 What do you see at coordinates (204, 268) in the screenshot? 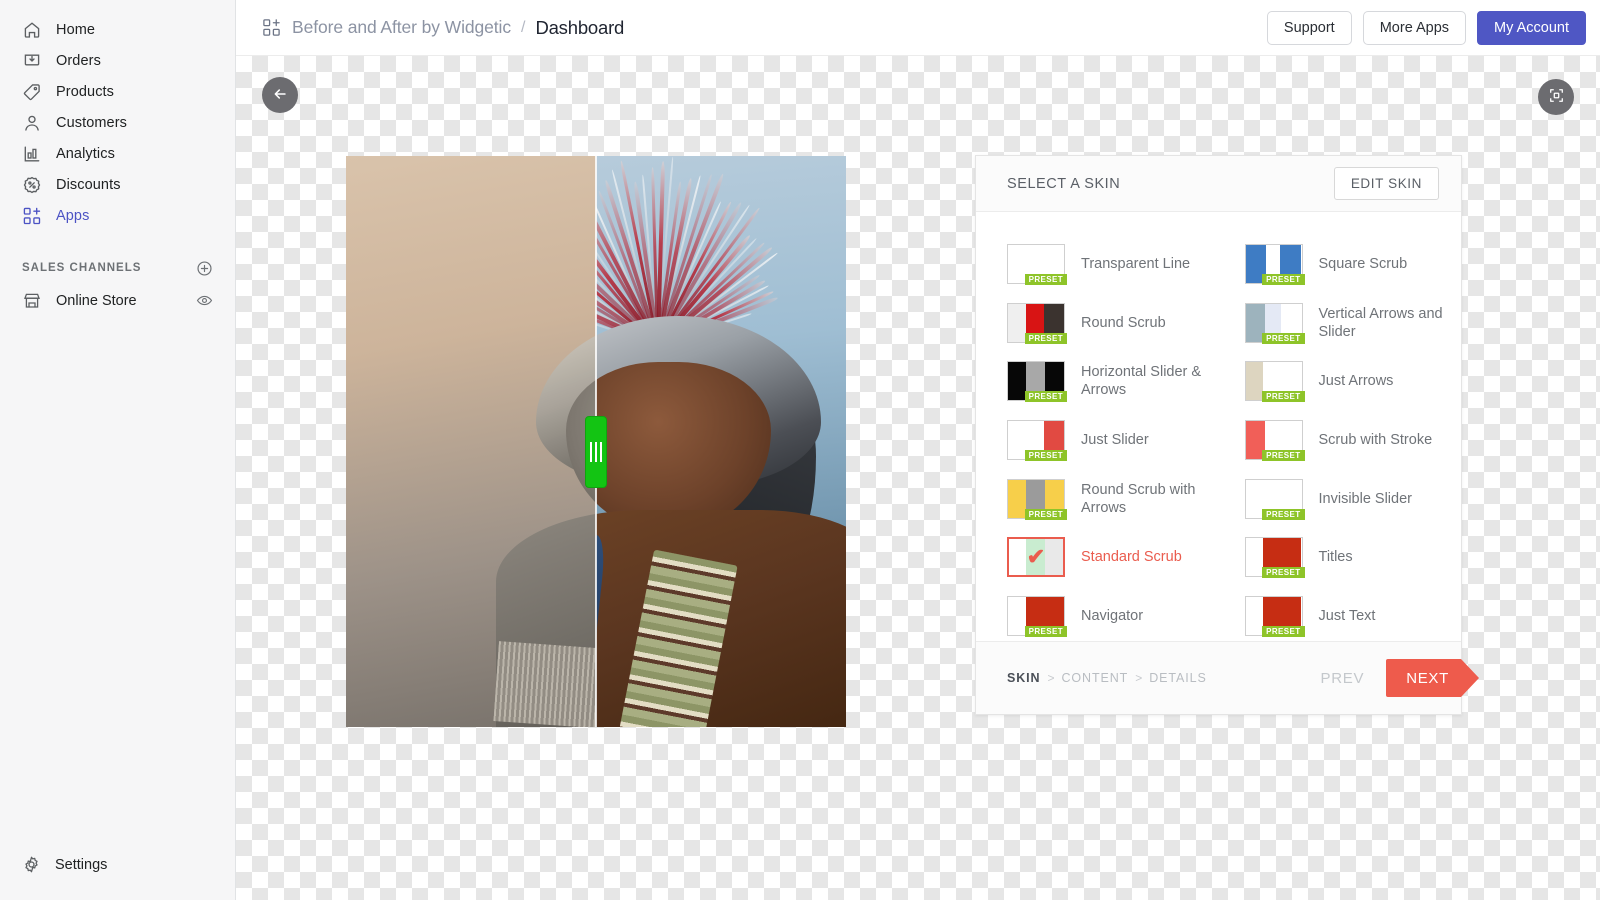
I see `plus-circle-icon` at bounding box center [204, 268].